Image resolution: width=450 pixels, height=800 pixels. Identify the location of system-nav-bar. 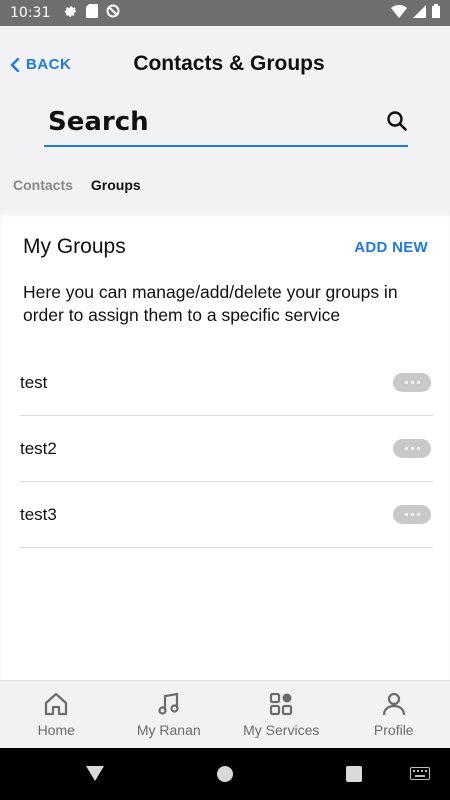
(225, 774).